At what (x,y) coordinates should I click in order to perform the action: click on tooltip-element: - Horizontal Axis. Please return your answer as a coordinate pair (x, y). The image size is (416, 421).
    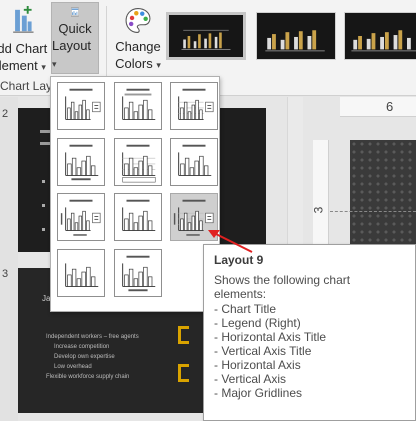
    Looking at the image, I should click on (257, 365).